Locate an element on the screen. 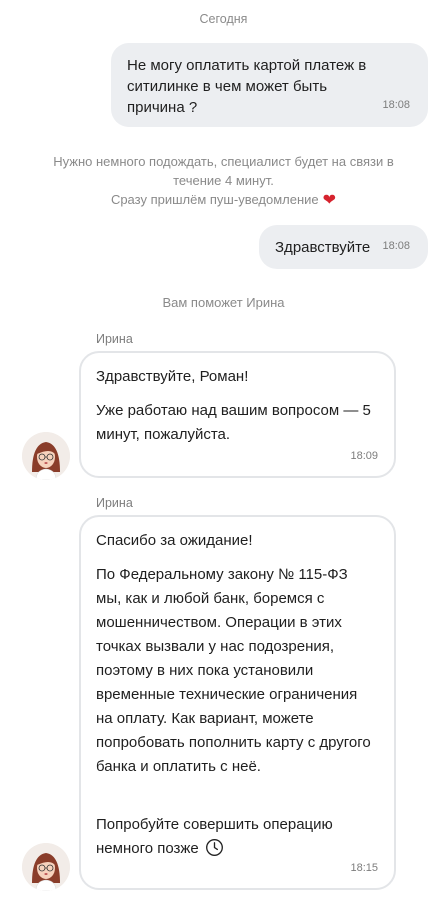 The width and height of the screenshot is (447, 910). date-separator: Сегодня is located at coordinates (223, 19).